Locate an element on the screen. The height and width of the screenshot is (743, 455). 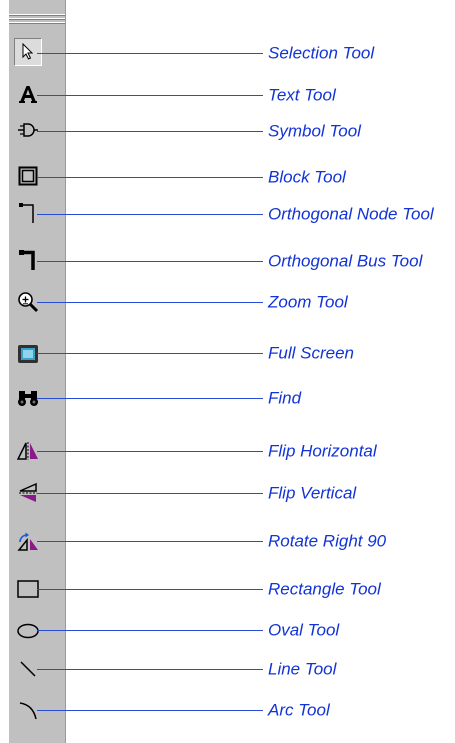
orthogonal-bus-icon is located at coordinates (28, 260).